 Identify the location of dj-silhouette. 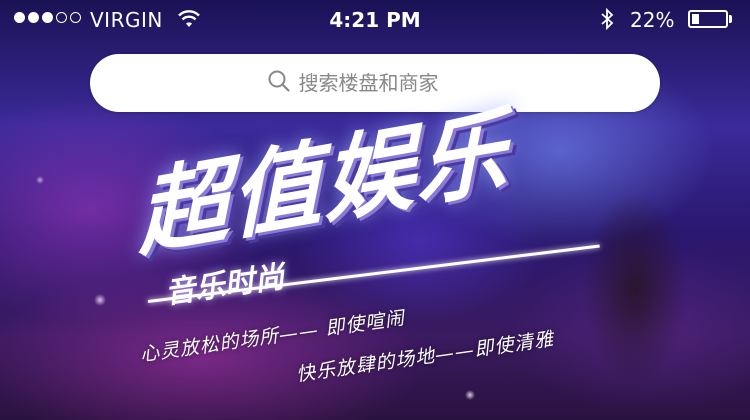
(635, 285).